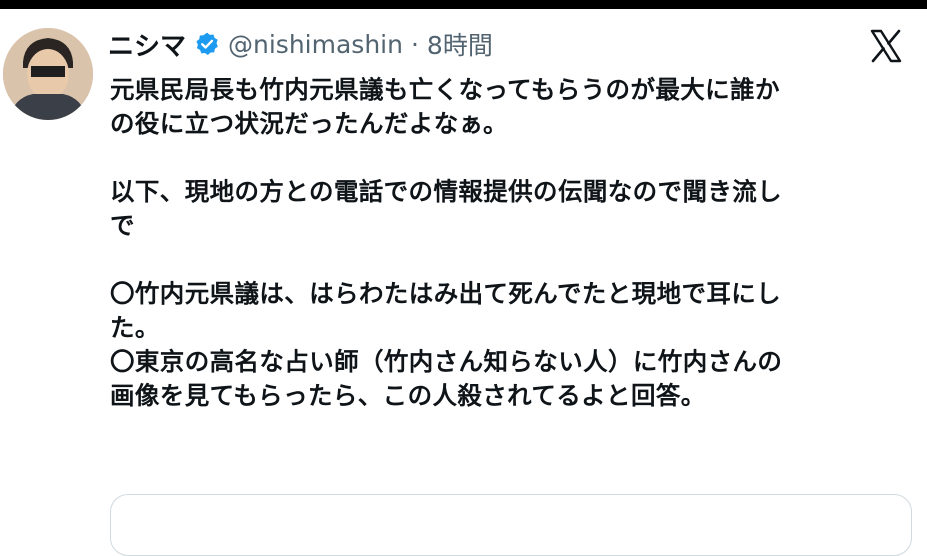  I want to click on tweet-header: ニシマ @nishimashin · 8時間, so click(300, 44).